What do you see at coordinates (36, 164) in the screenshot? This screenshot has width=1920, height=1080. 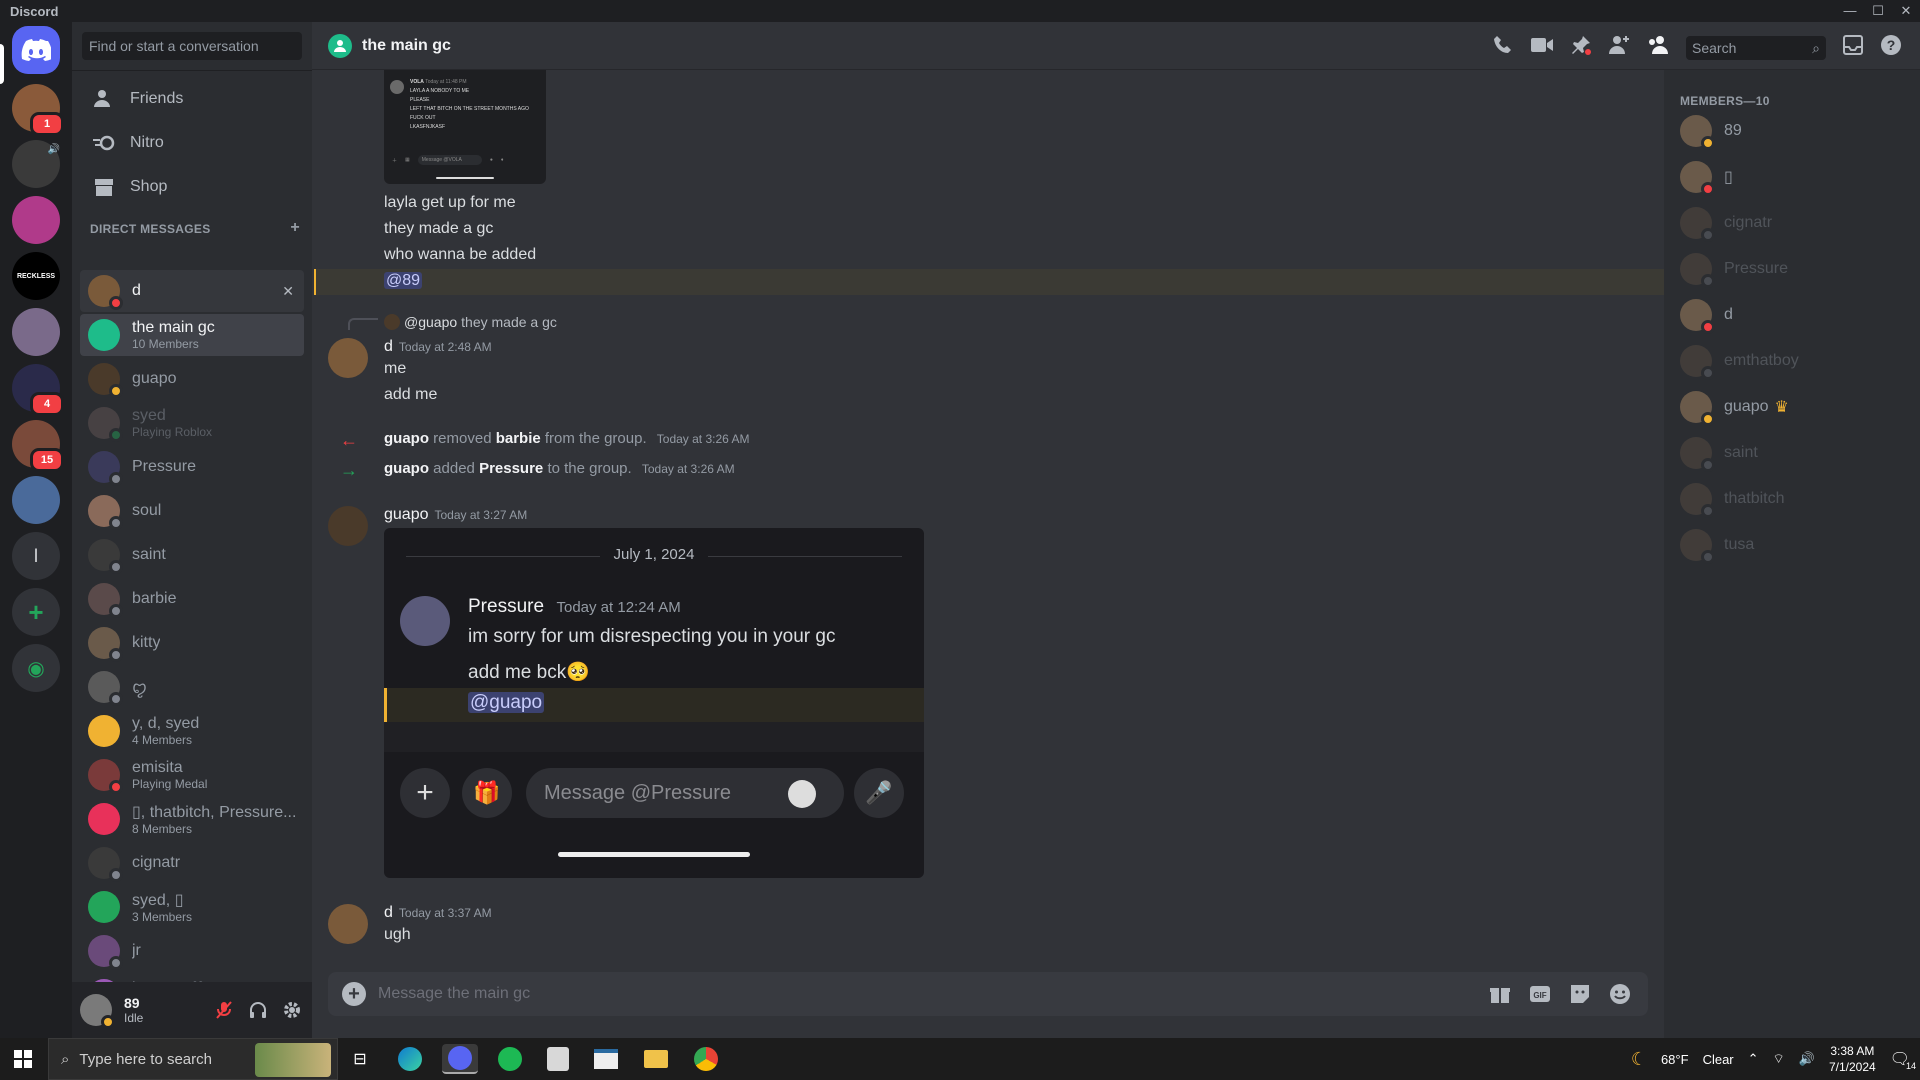 I see `server-icon: 🔊` at bounding box center [36, 164].